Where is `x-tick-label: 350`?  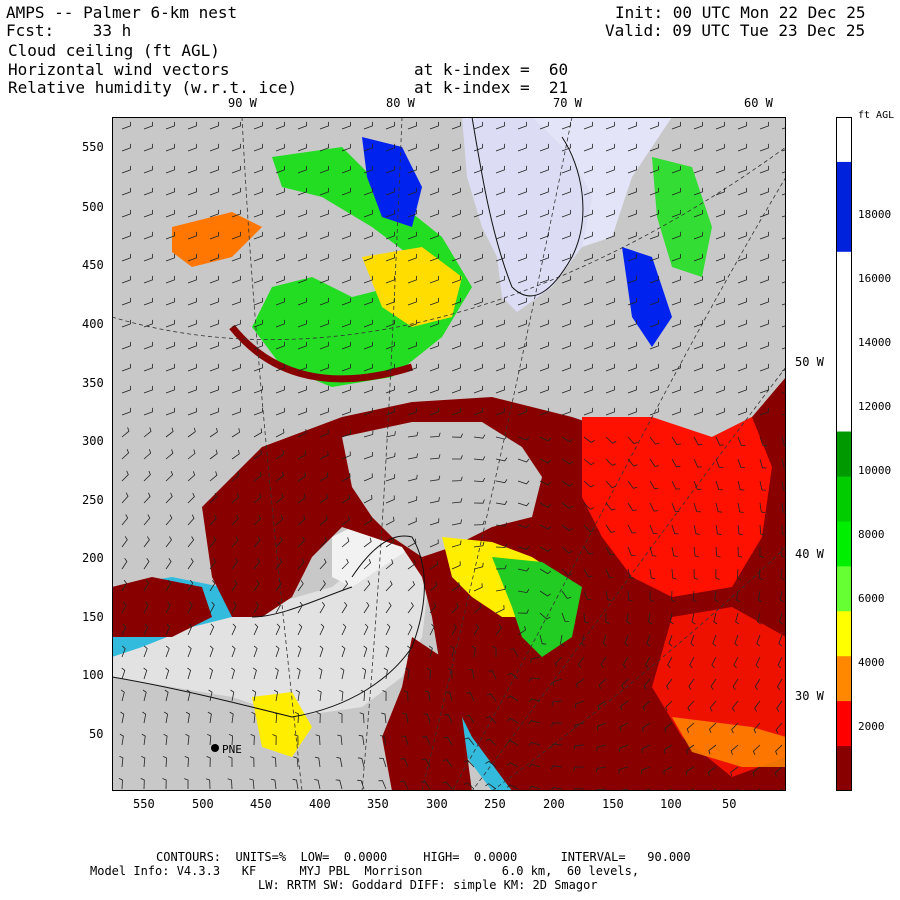 x-tick-label: 350 is located at coordinates (378, 804).